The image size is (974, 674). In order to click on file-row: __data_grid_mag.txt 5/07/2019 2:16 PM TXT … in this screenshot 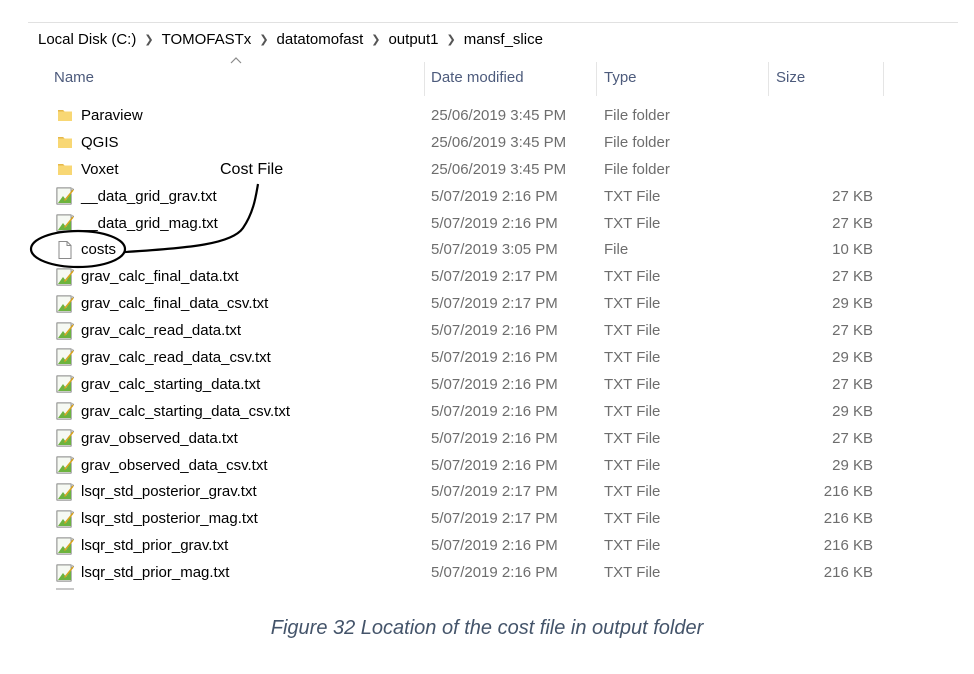, I will do `click(493, 223)`.